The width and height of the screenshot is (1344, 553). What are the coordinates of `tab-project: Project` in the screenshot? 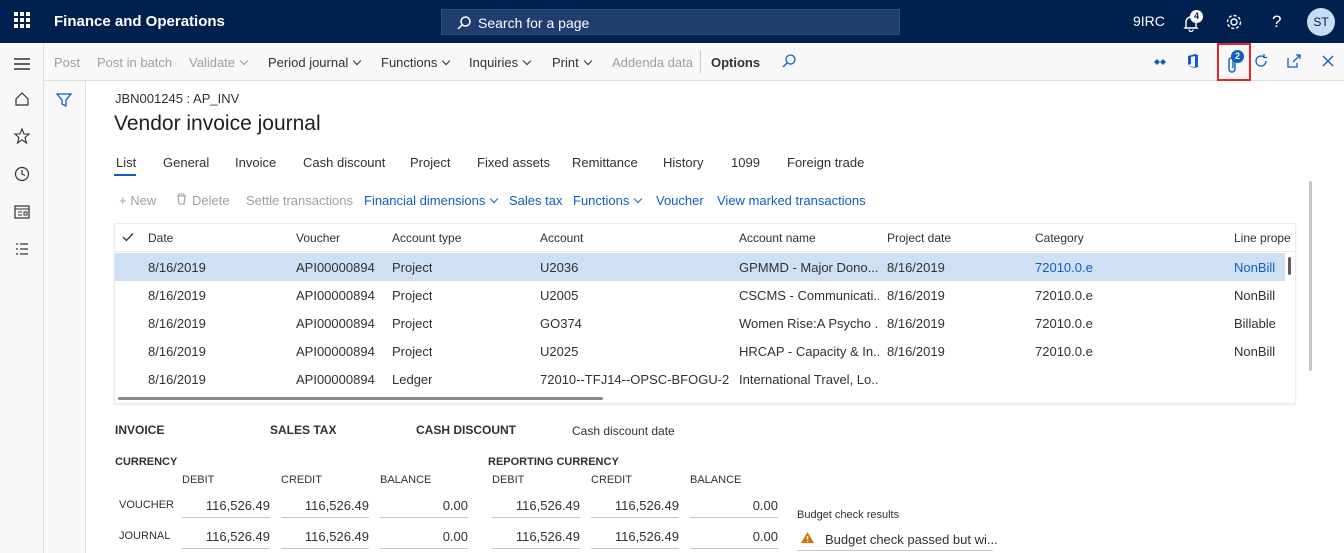 It's located at (430, 162).